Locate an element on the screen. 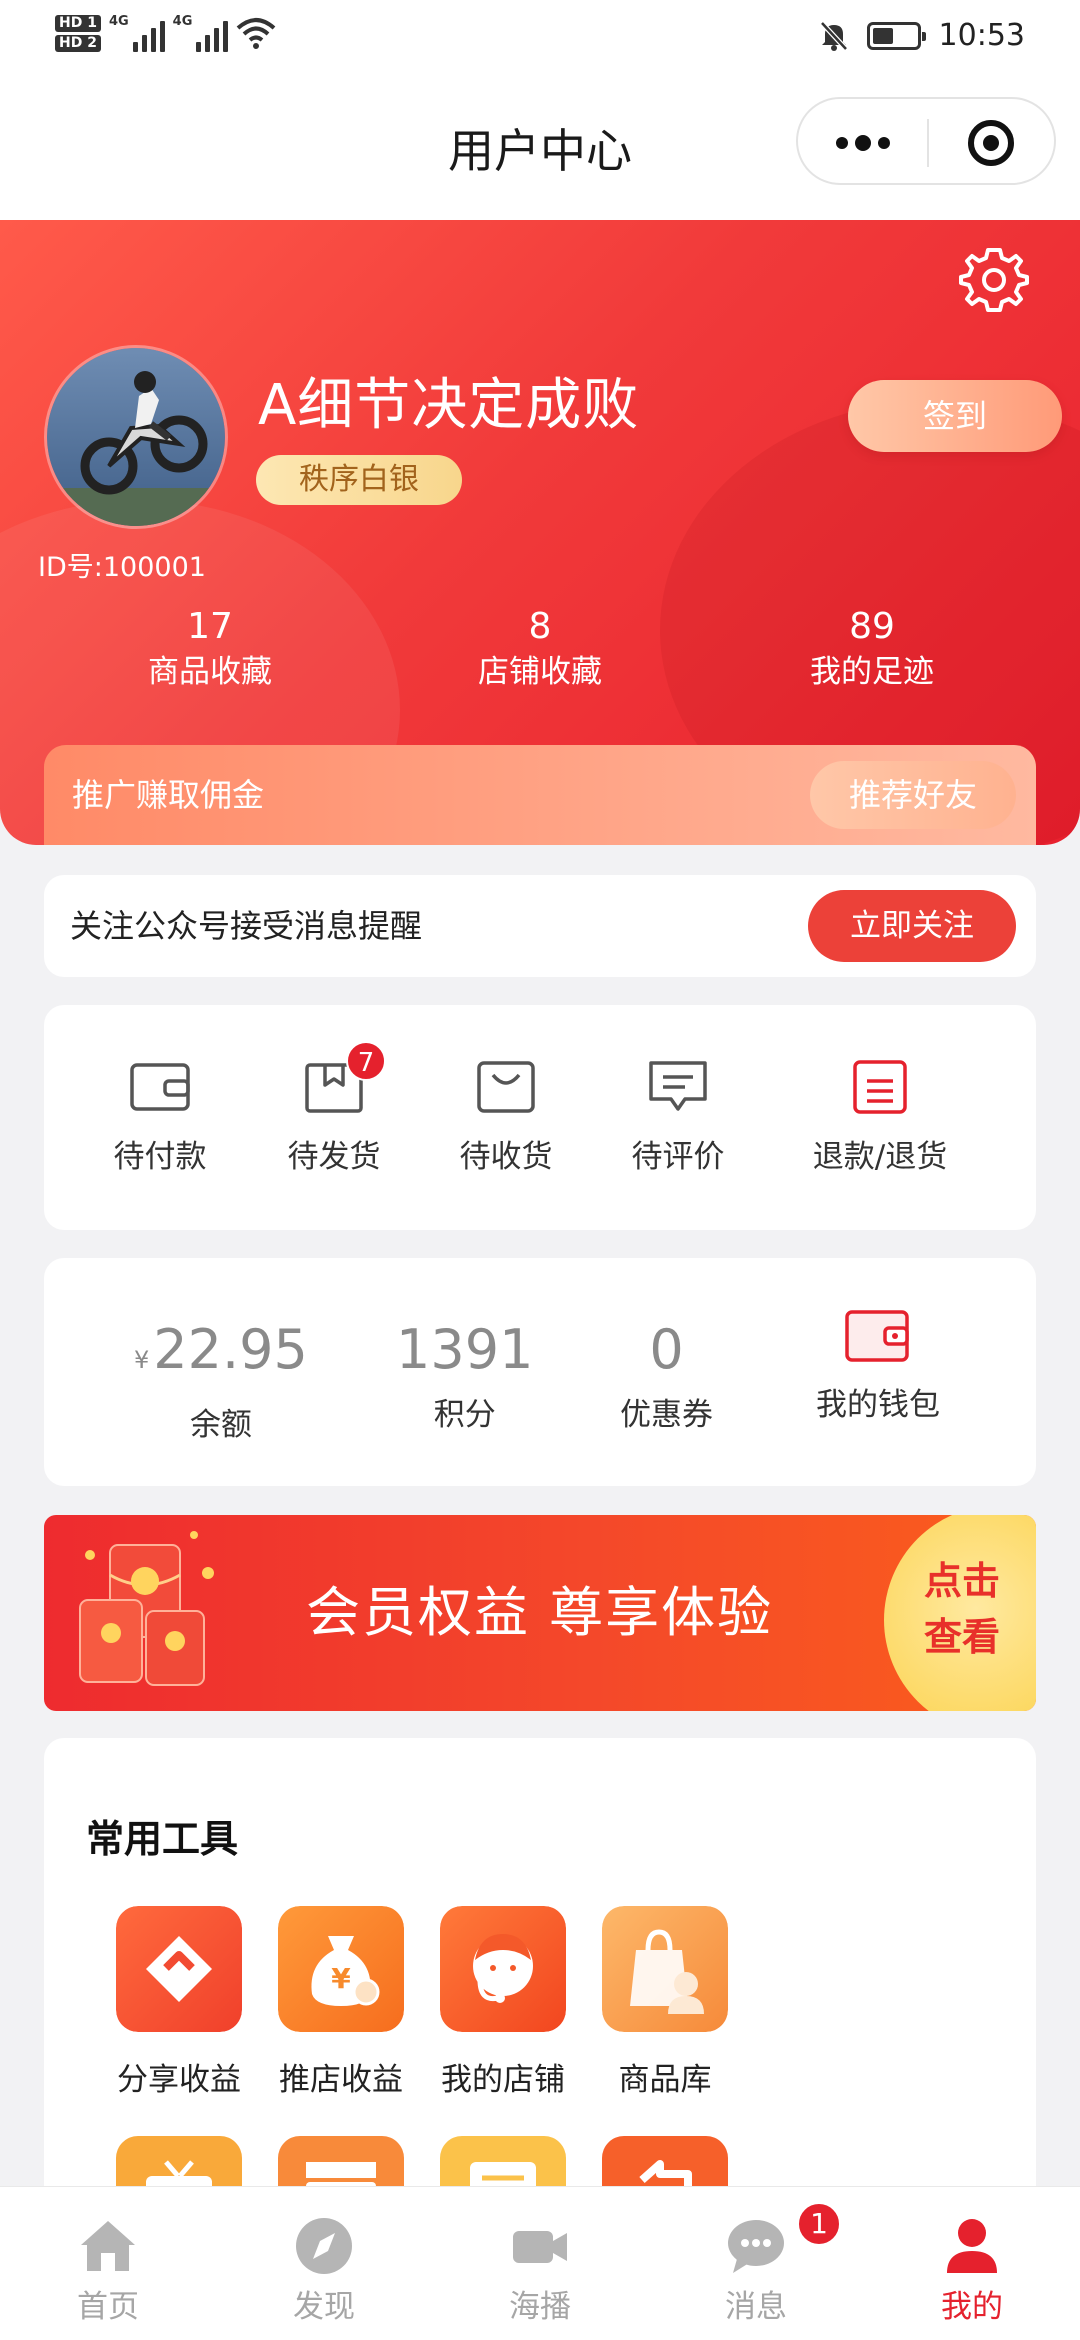 This screenshot has height=2340, width=1080. shipment-badge: 7 is located at coordinates (366, 1061).